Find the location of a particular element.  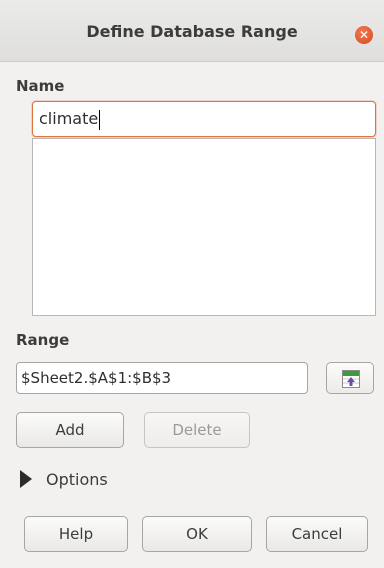

shrink-dialog-icon is located at coordinates (351, 379).